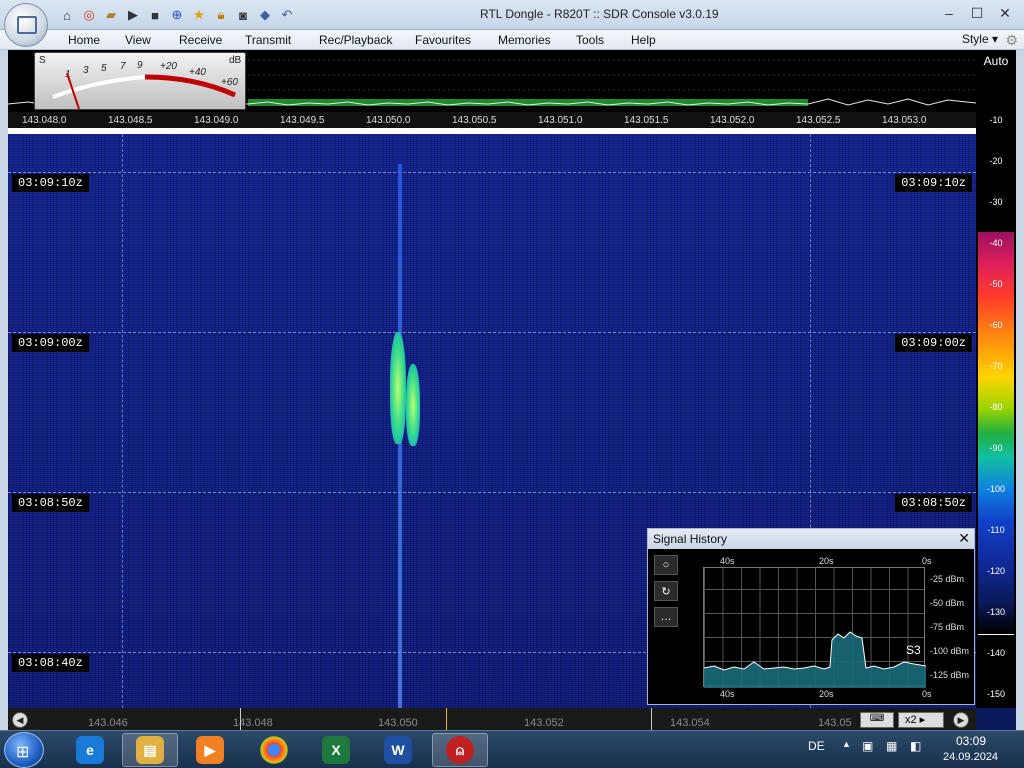 The image size is (1024, 768). What do you see at coordinates (492, 492) in the screenshot?
I see `grid-hline` at bounding box center [492, 492].